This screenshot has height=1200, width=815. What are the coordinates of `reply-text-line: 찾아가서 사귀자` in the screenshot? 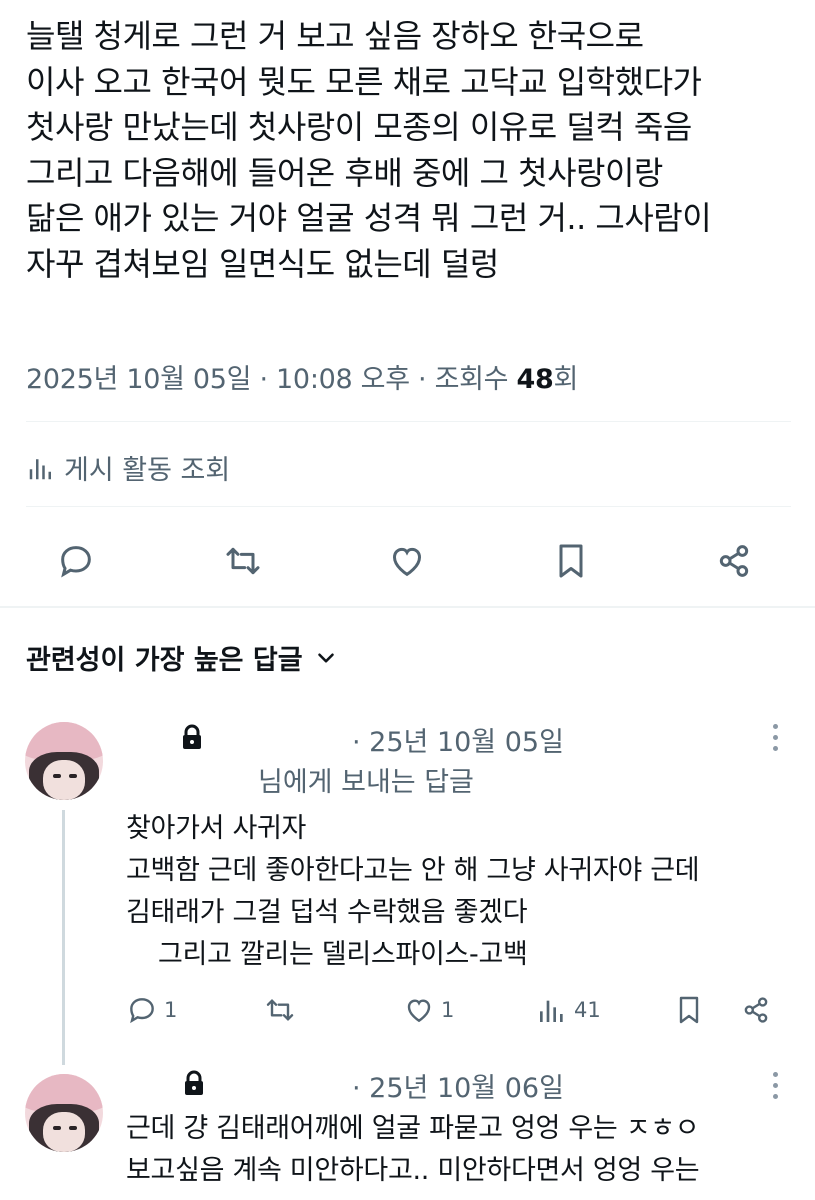 It's located at (216, 828).